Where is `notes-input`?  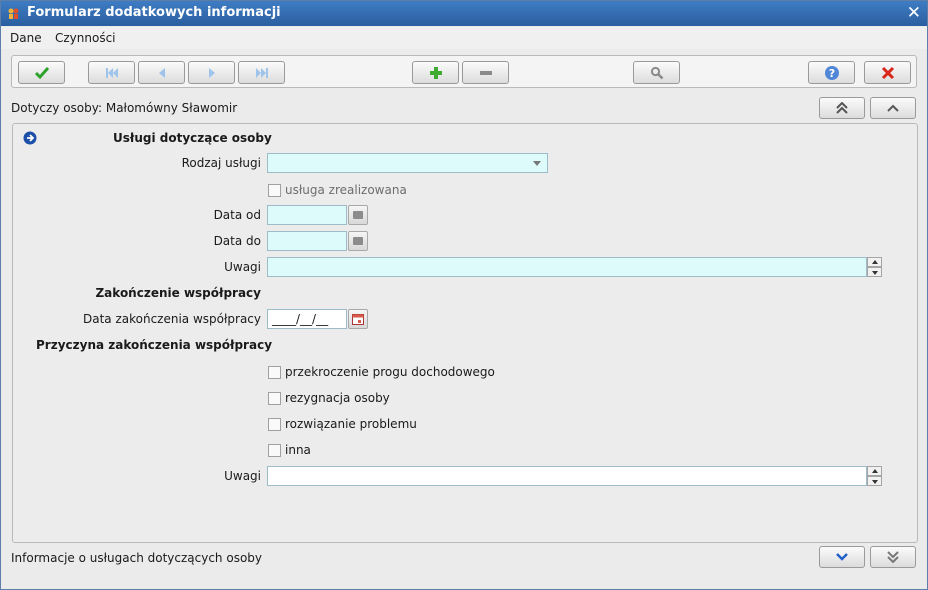
notes-input is located at coordinates (567, 267).